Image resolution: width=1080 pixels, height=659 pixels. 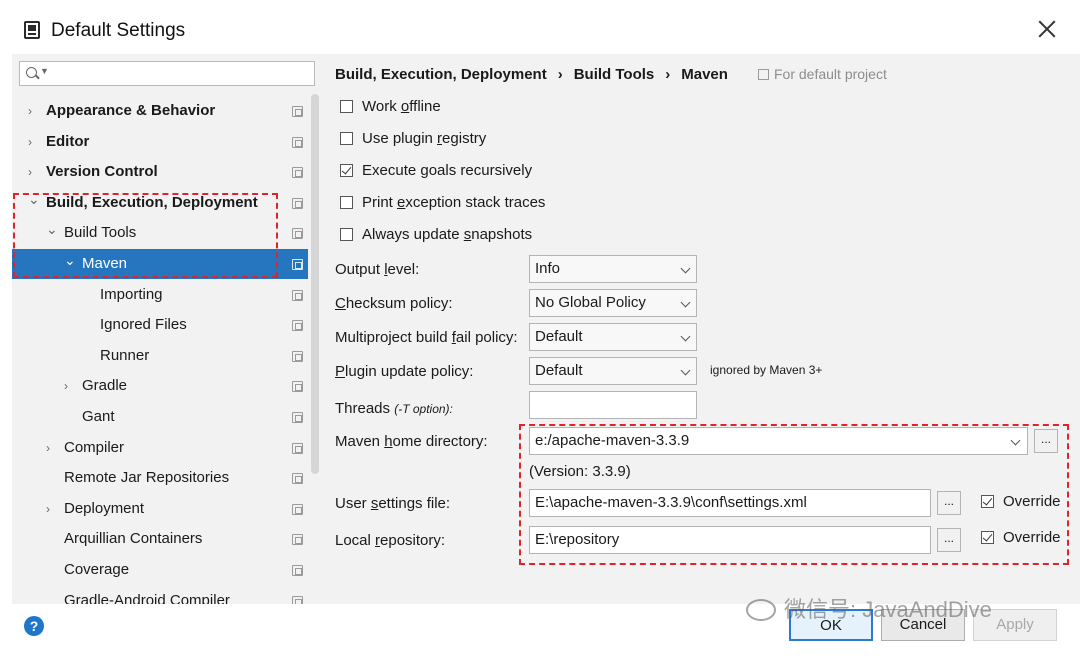 I want to click on recursive-goals-box, so click(x=346, y=170).